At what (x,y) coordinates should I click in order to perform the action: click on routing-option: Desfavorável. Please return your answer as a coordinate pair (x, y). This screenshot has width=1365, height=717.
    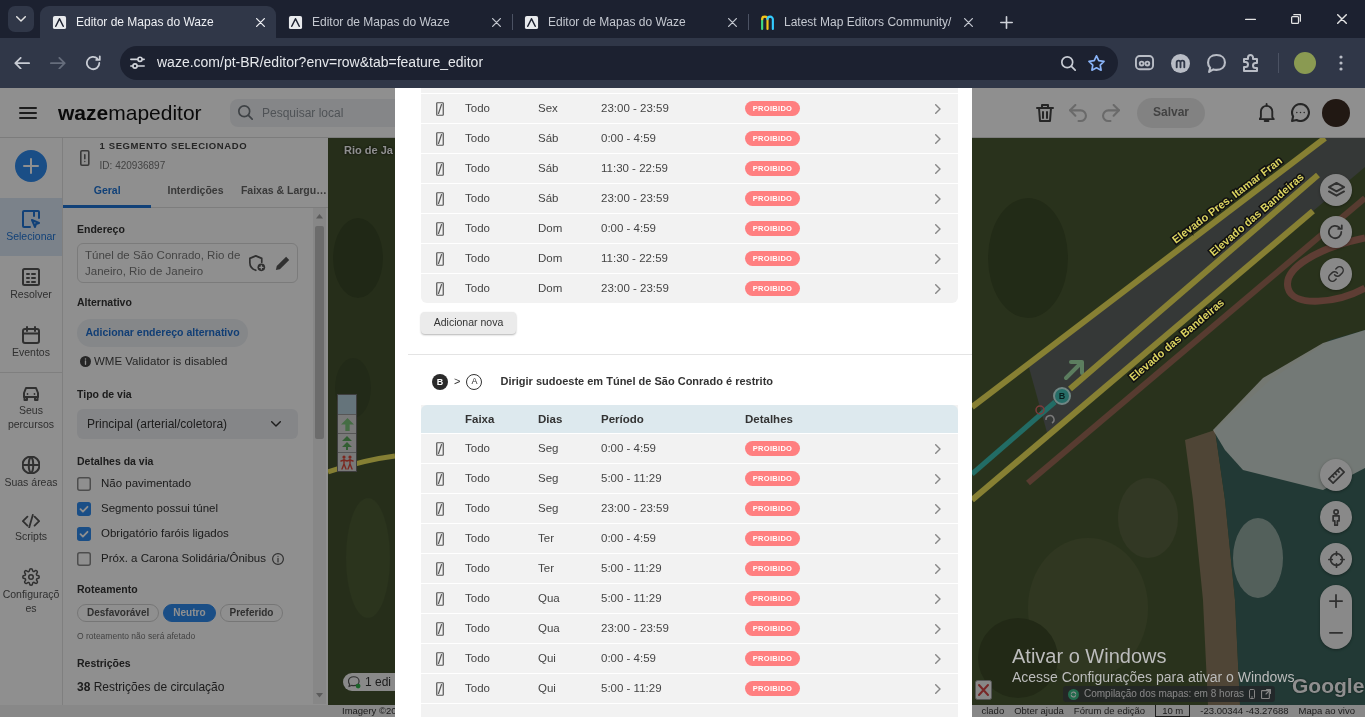
    Looking at the image, I should click on (118, 613).